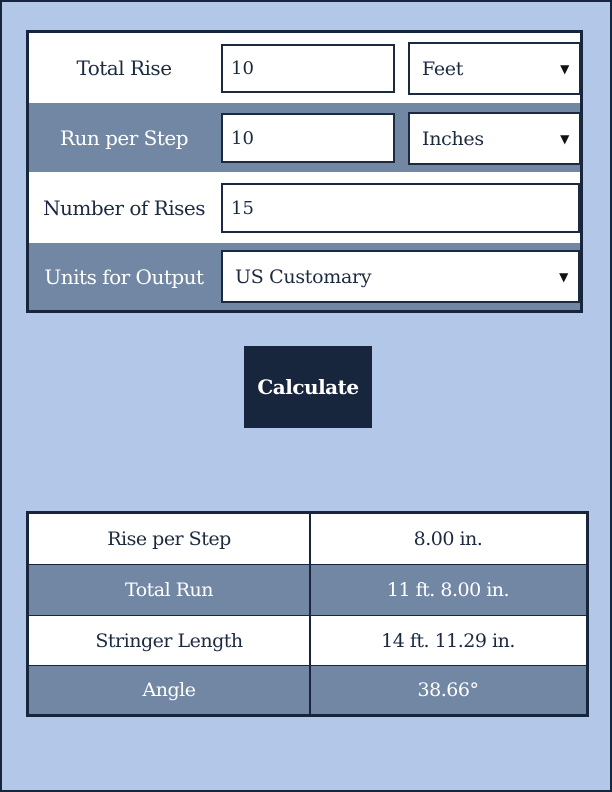 The height and width of the screenshot is (792, 612). I want to click on result-row: Total Run 11 ft. 8.00 in., so click(307, 590).